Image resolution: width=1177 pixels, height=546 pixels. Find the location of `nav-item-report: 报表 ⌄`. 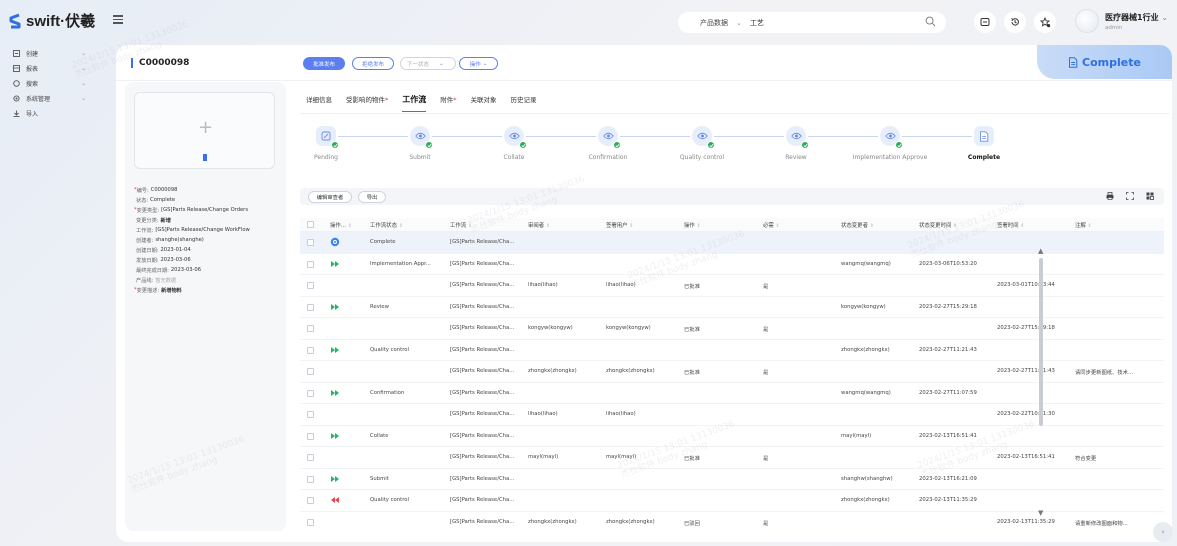

nav-item-report: 报表 ⌄ is located at coordinates (55, 68).